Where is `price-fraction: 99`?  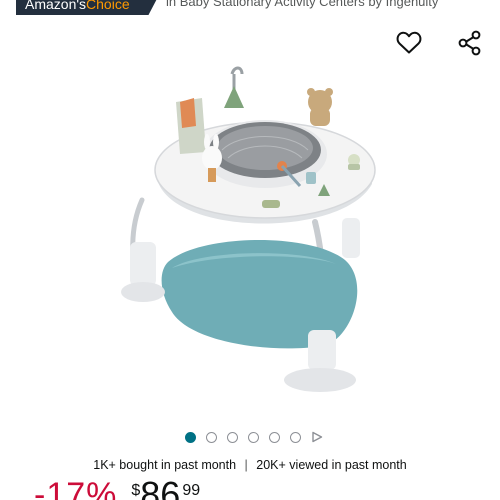 price-fraction: 99 is located at coordinates (191, 490).